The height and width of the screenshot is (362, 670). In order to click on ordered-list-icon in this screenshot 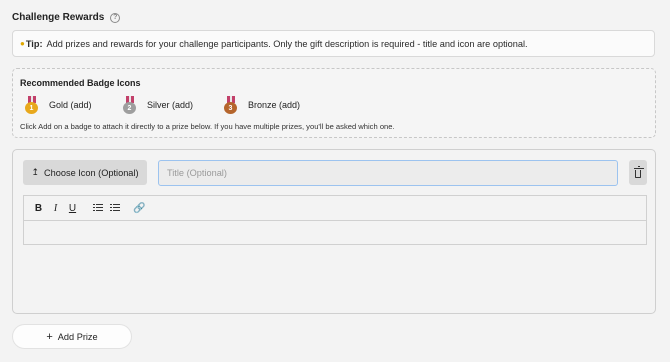, I will do `click(97, 208)`.